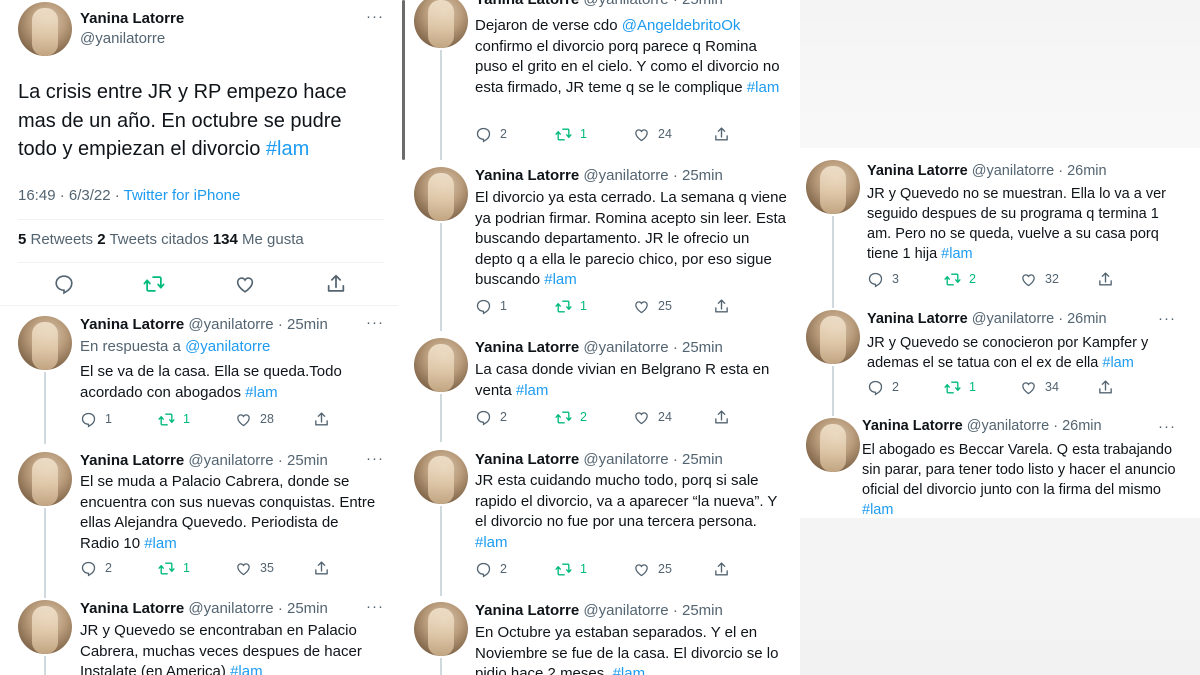 The image size is (1200, 675). Describe the element at coordinates (1039, 279) in the screenshot. I see `like-button: 32` at that location.